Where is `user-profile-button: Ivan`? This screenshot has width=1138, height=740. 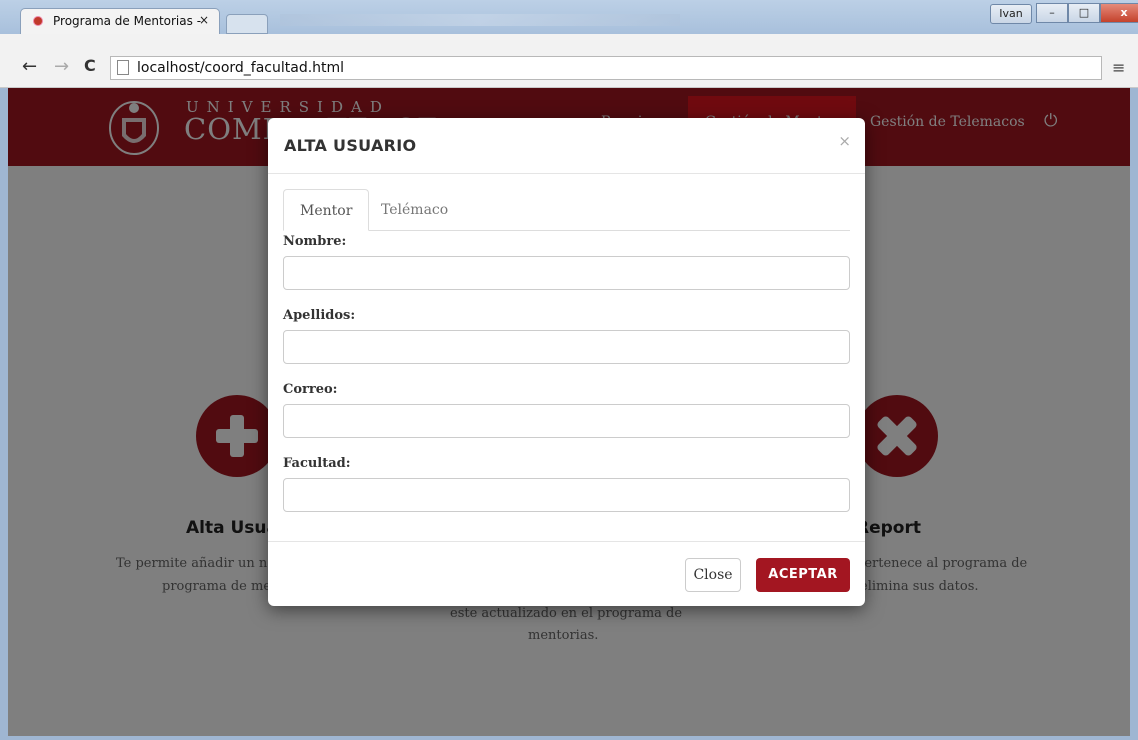 user-profile-button: Ivan is located at coordinates (1011, 14).